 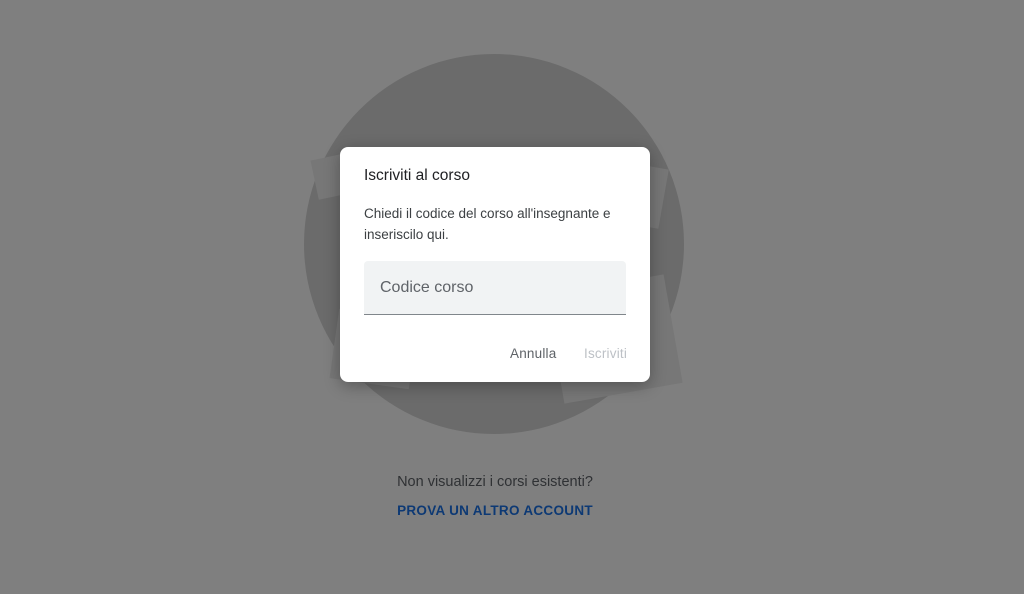 I want to click on cancel-button: Annulla, so click(x=533, y=353).